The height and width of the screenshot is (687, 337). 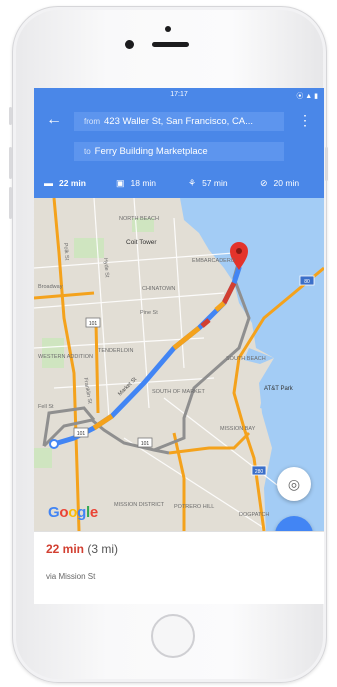 What do you see at coordinates (179, 567) in the screenshot?
I see `route-summary-card: 22 min (3 mi) via Mission St` at bounding box center [179, 567].